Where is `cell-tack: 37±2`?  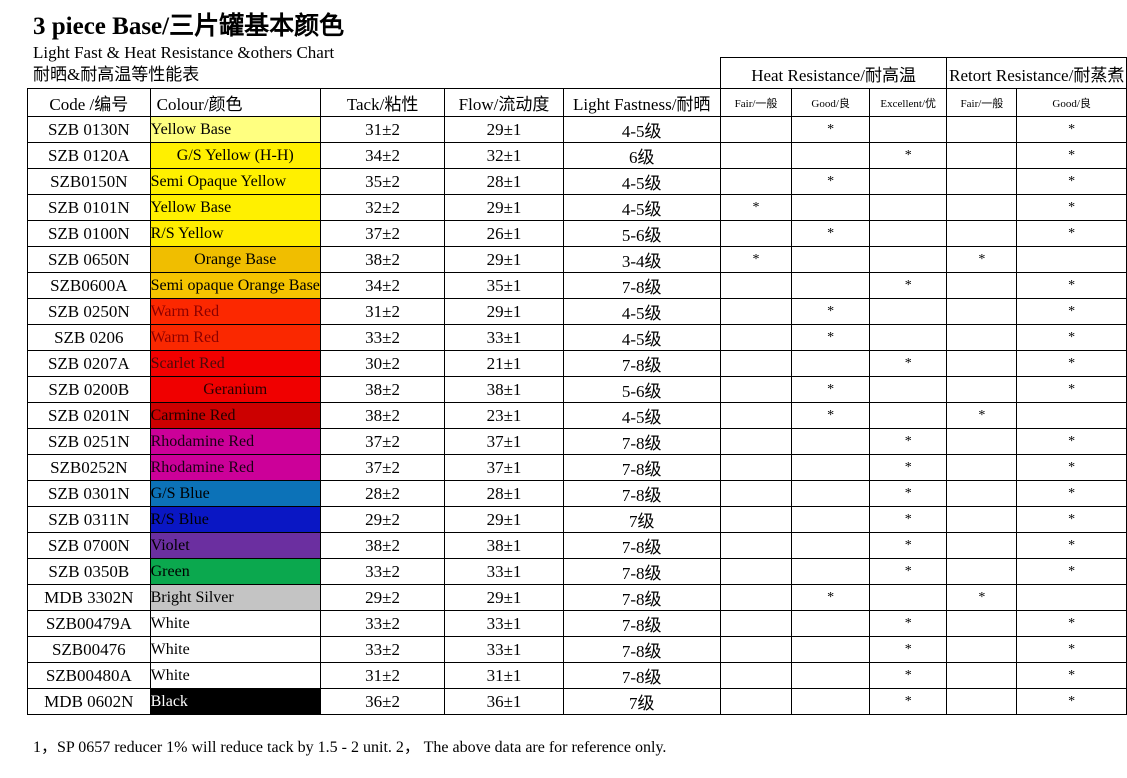
cell-tack: 37±2 is located at coordinates (382, 441).